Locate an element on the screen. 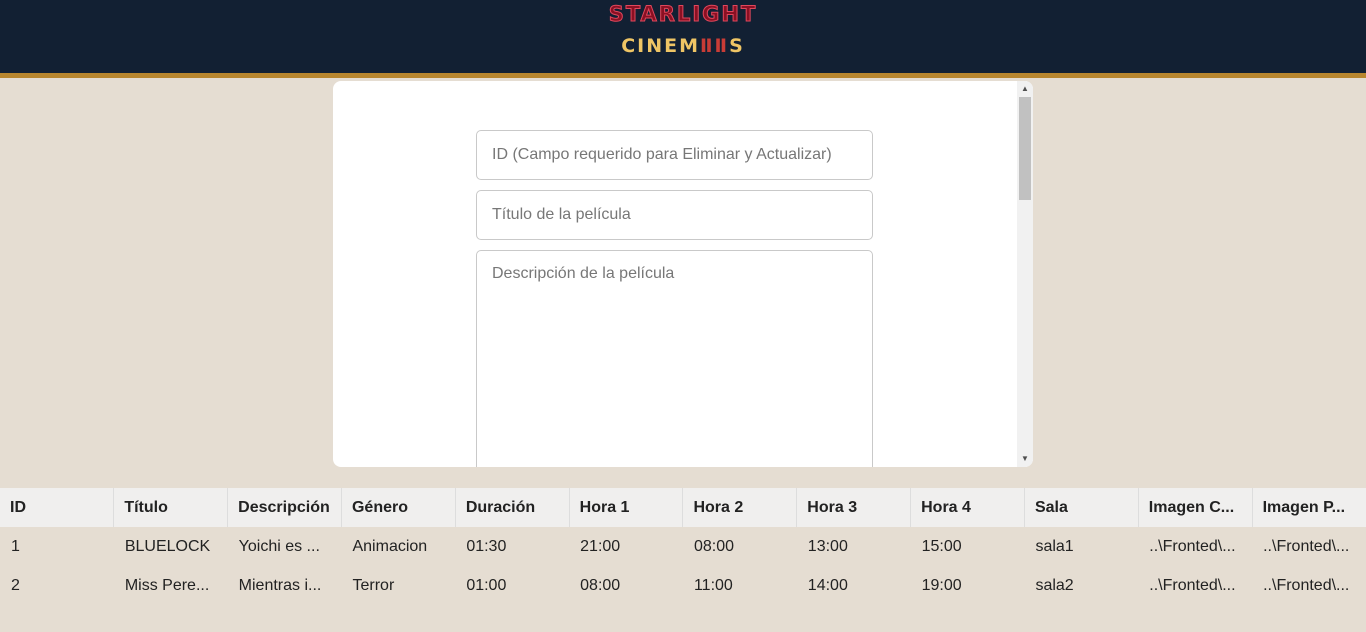 Image resolution: width=1366 pixels, height=632 pixels. column-header-title: Título is located at coordinates (171, 507).